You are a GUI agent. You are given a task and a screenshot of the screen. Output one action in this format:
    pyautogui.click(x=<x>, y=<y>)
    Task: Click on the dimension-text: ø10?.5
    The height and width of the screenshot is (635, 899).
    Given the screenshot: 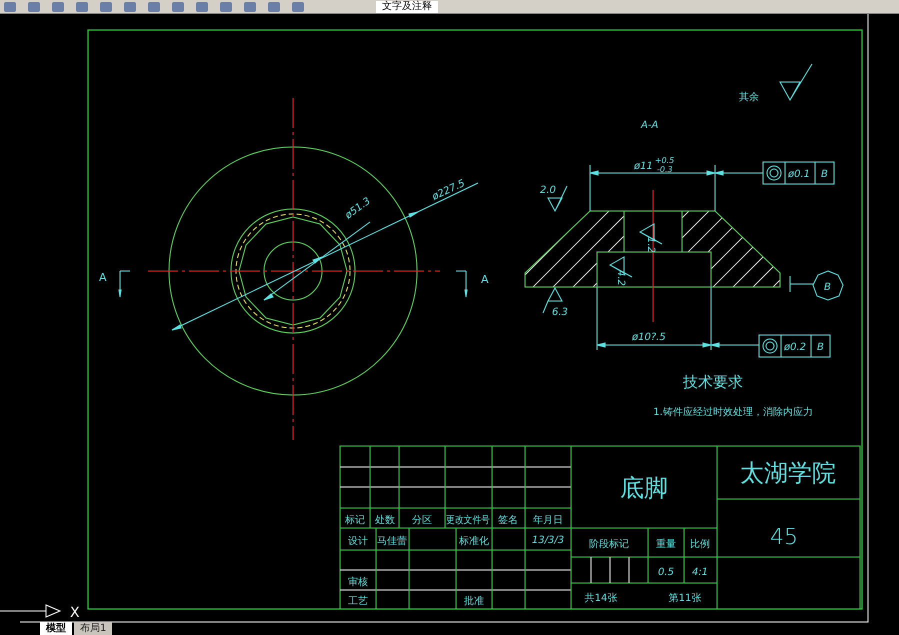 What is the action you would take?
    pyautogui.click(x=649, y=337)
    